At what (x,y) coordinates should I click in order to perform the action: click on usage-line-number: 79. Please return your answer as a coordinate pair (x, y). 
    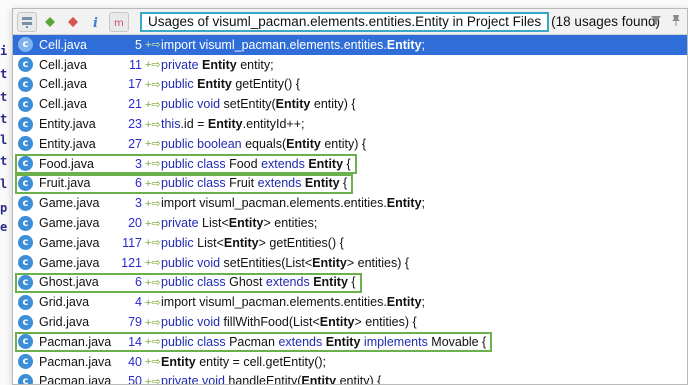
    Looking at the image, I should click on (135, 322).